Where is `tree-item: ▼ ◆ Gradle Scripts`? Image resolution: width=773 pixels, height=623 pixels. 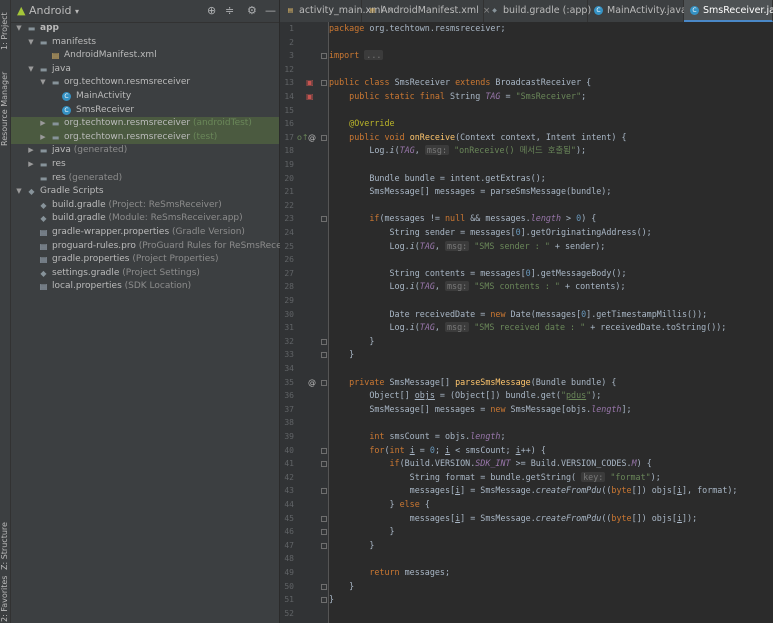 tree-item: ▼ ◆ Gradle Scripts is located at coordinates (145, 192).